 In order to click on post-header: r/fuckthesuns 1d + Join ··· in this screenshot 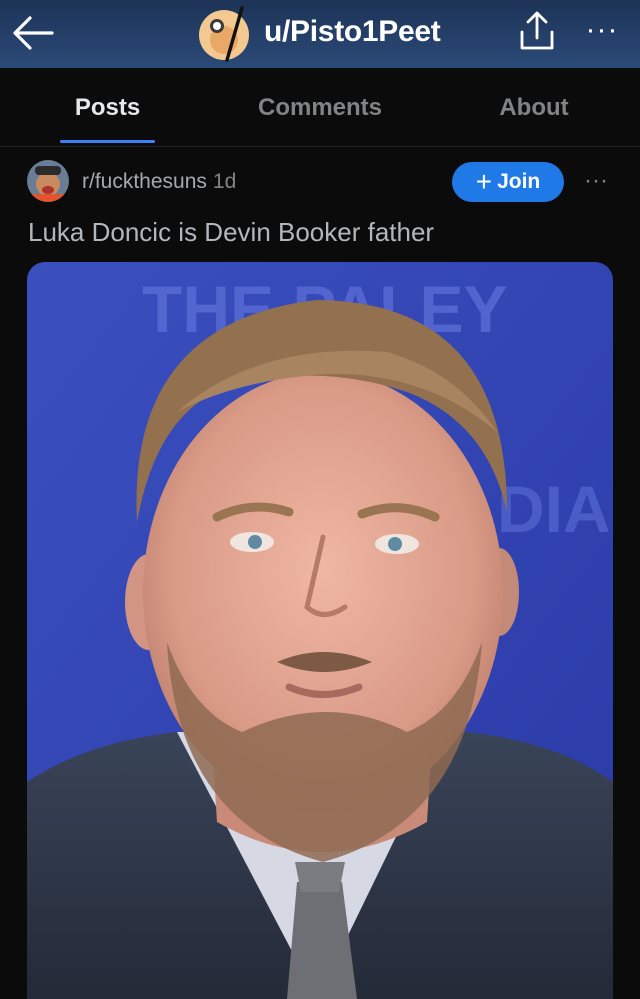, I will do `click(320, 185)`.